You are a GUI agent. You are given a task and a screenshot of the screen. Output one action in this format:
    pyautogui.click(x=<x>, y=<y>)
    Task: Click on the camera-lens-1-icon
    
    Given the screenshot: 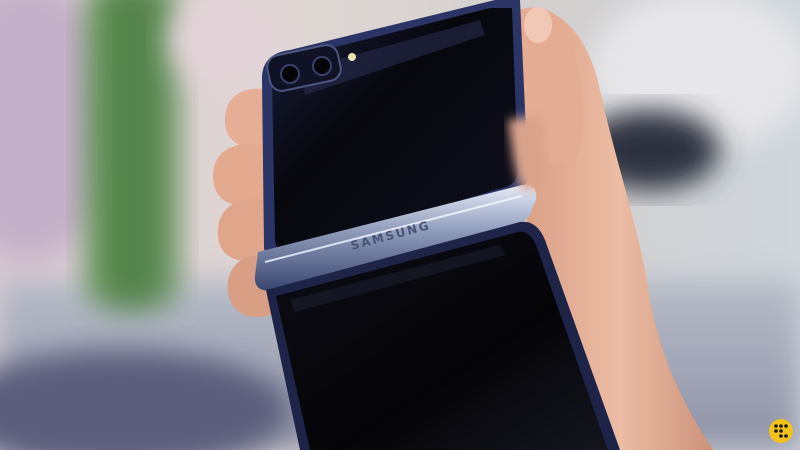 What is the action you would take?
    pyautogui.click(x=290, y=74)
    